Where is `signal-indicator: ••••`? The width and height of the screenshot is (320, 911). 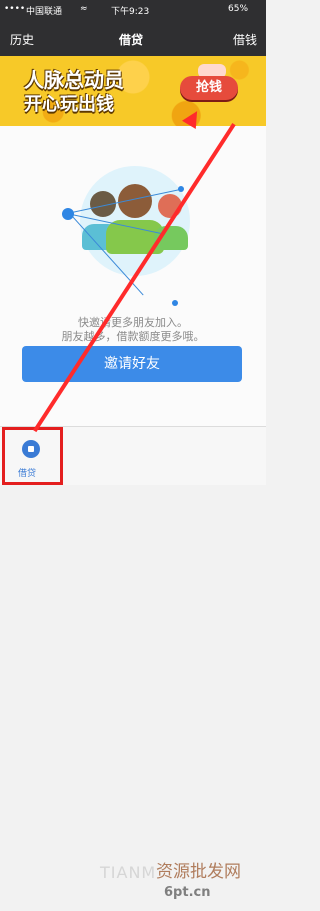 signal-indicator: •••• is located at coordinates (15, 9).